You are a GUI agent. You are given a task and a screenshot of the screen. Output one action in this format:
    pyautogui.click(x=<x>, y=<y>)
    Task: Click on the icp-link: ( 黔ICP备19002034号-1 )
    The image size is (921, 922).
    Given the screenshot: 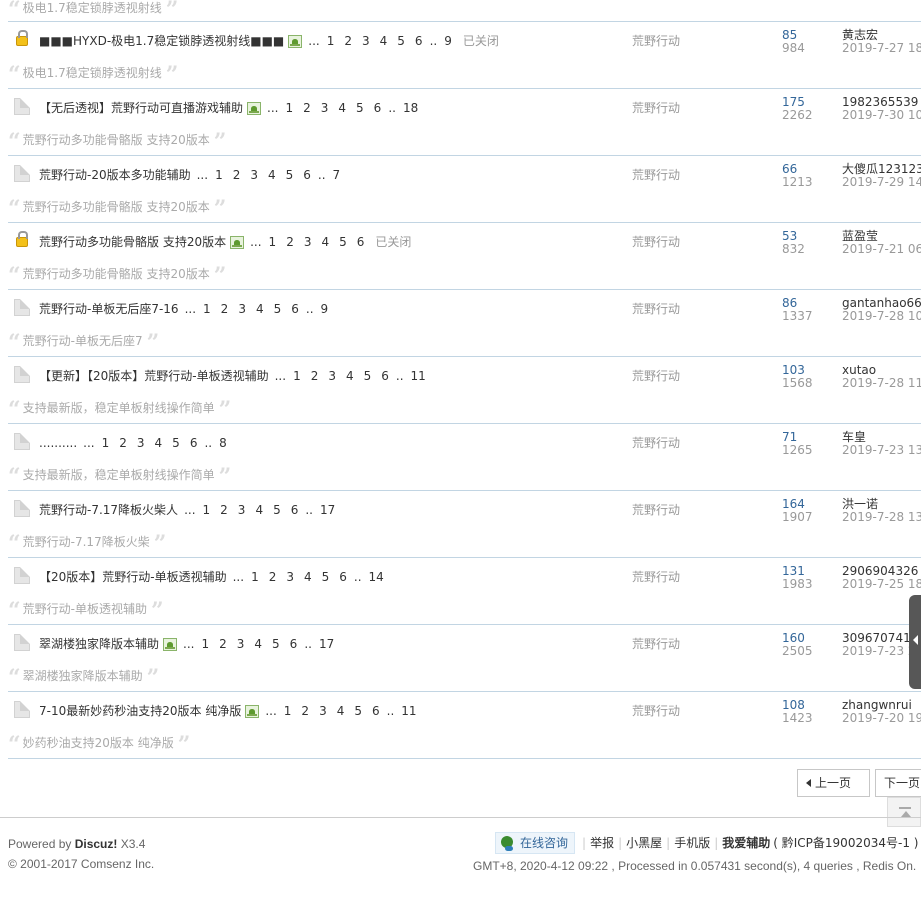 What is the action you would take?
    pyautogui.click(x=845, y=843)
    